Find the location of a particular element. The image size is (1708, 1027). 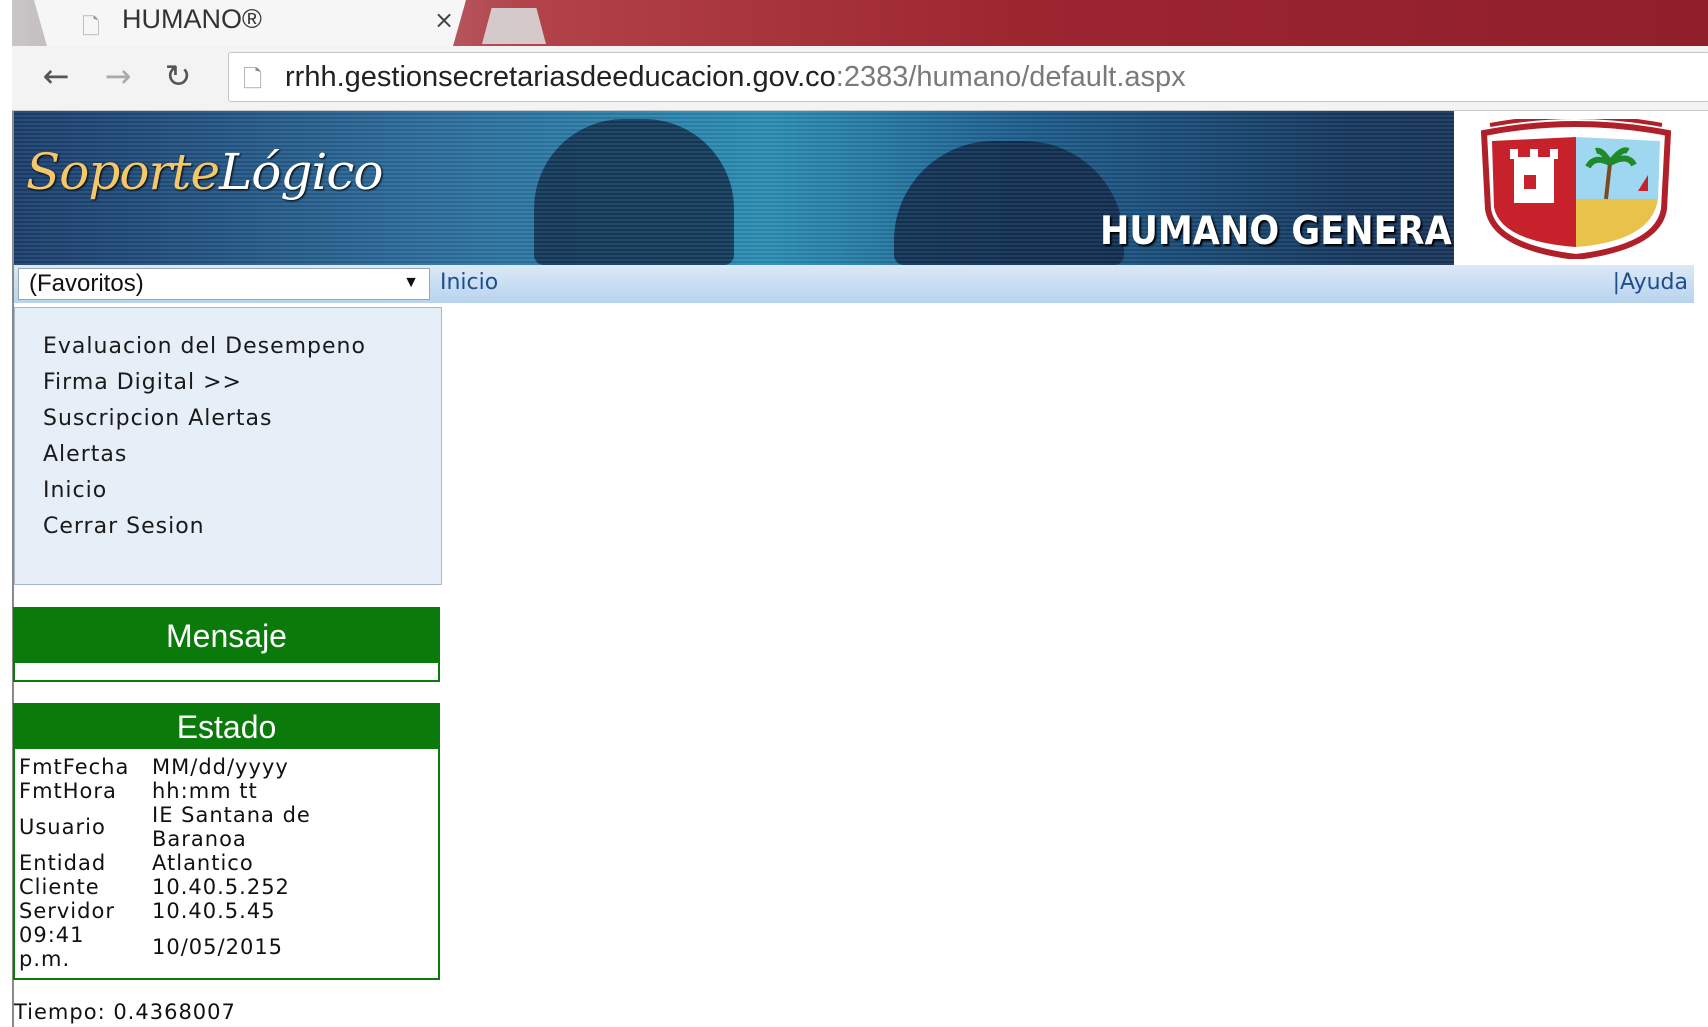

menu-item-firma-digital: Firma Digital >> is located at coordinates (142, 382).